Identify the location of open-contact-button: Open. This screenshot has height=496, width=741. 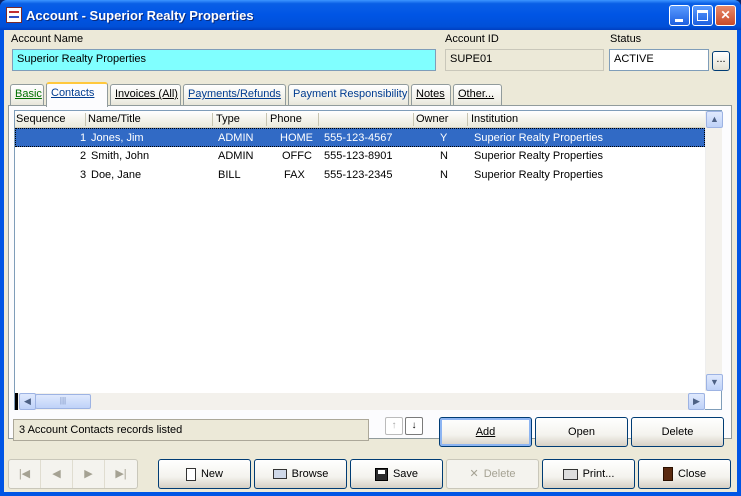
(581, 432).